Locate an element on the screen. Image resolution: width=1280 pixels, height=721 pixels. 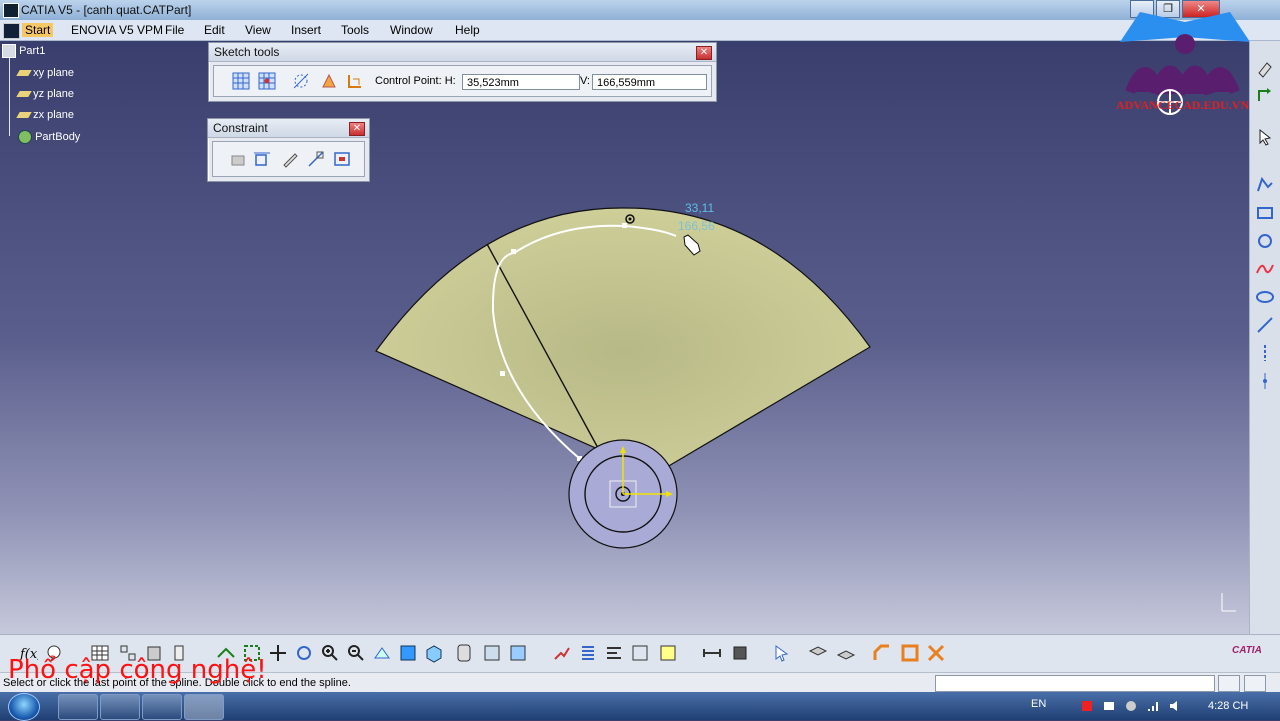
control-point-h-input: 35,523mm is located at coordinates (521, 82).